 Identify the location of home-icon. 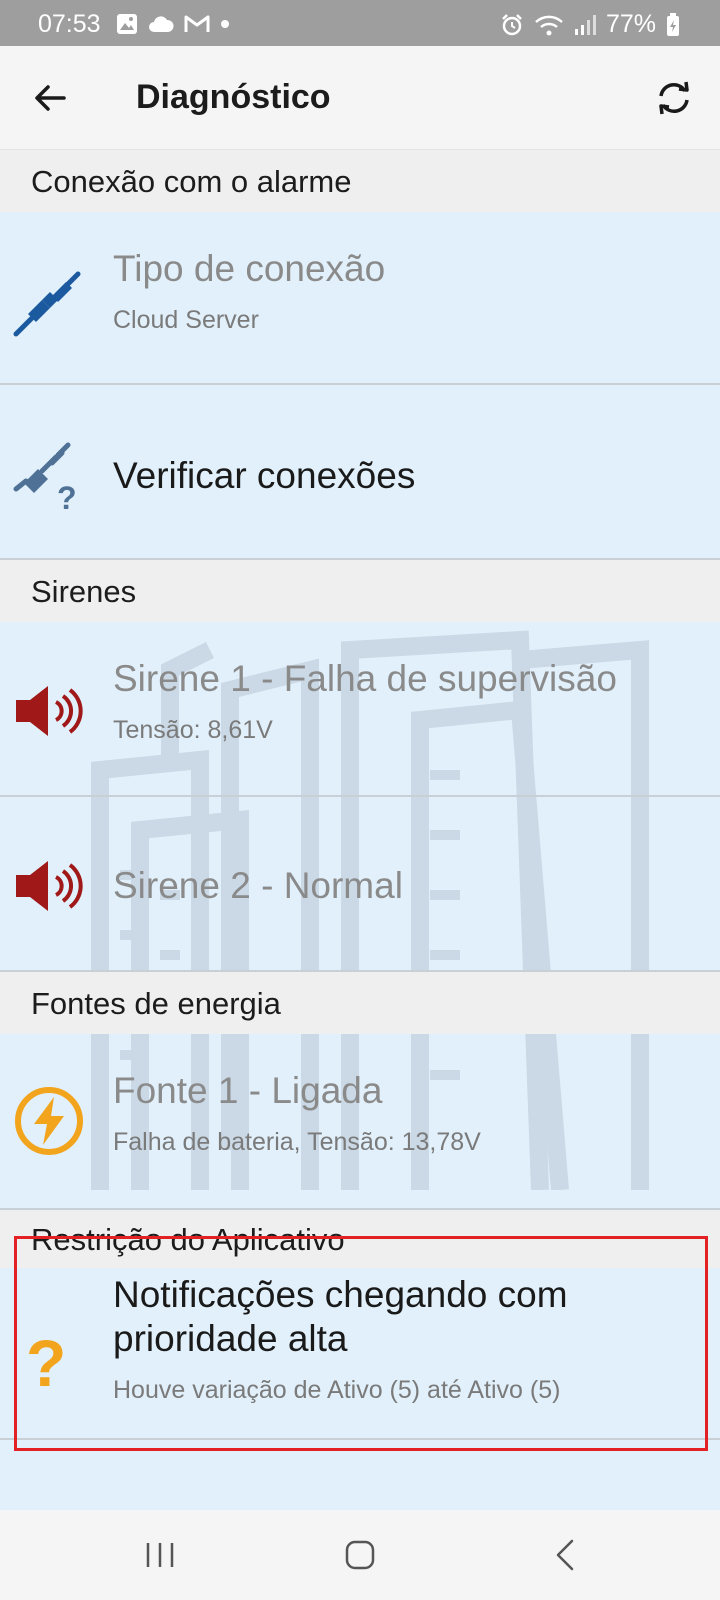
(360, 1555).